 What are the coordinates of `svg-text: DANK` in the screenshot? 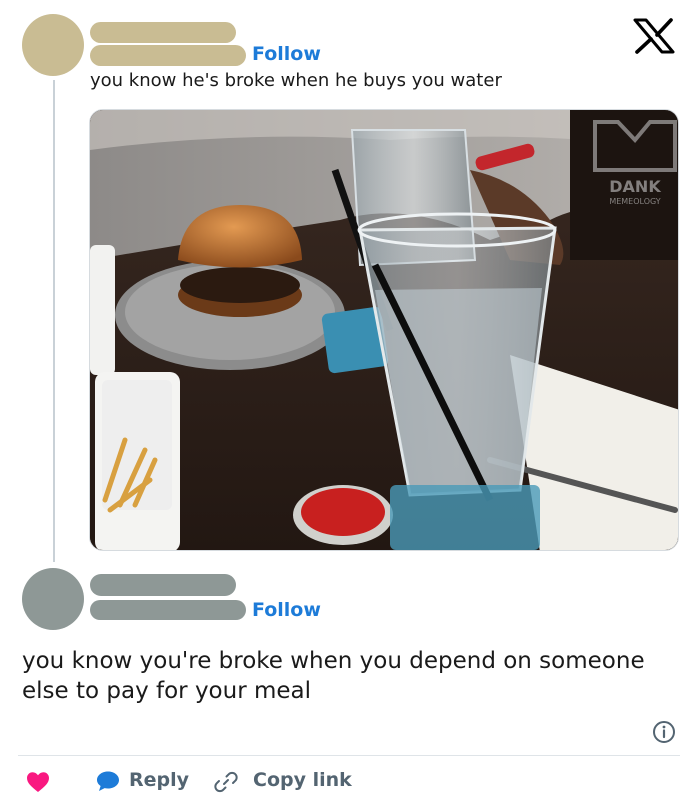 It's located at (635, 186).